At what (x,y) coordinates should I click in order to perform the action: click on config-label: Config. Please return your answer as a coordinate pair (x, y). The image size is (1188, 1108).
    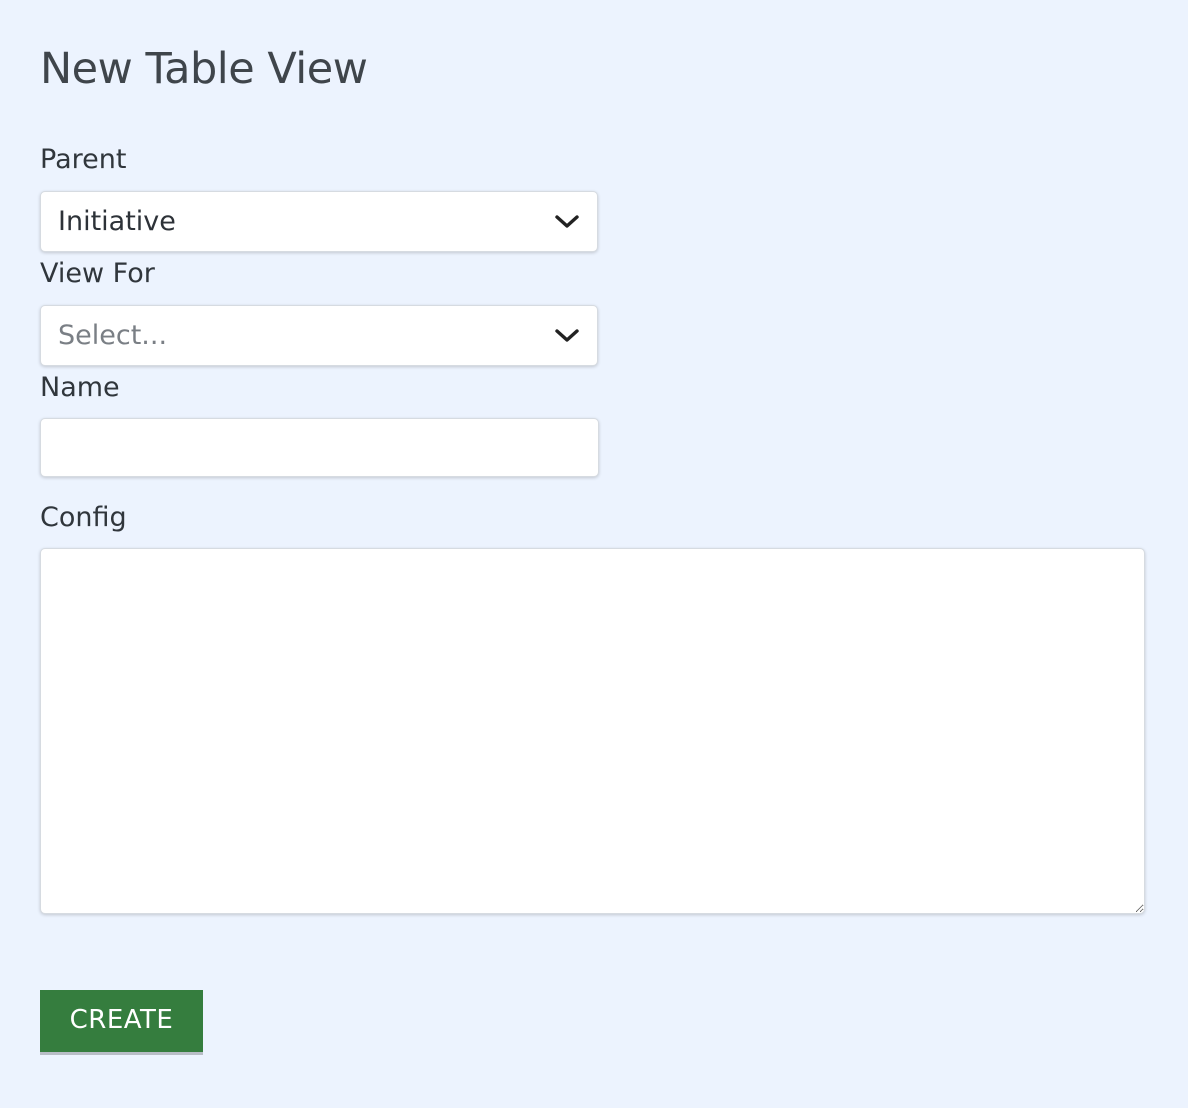
    Looking at the image, I should click on (83, 517).